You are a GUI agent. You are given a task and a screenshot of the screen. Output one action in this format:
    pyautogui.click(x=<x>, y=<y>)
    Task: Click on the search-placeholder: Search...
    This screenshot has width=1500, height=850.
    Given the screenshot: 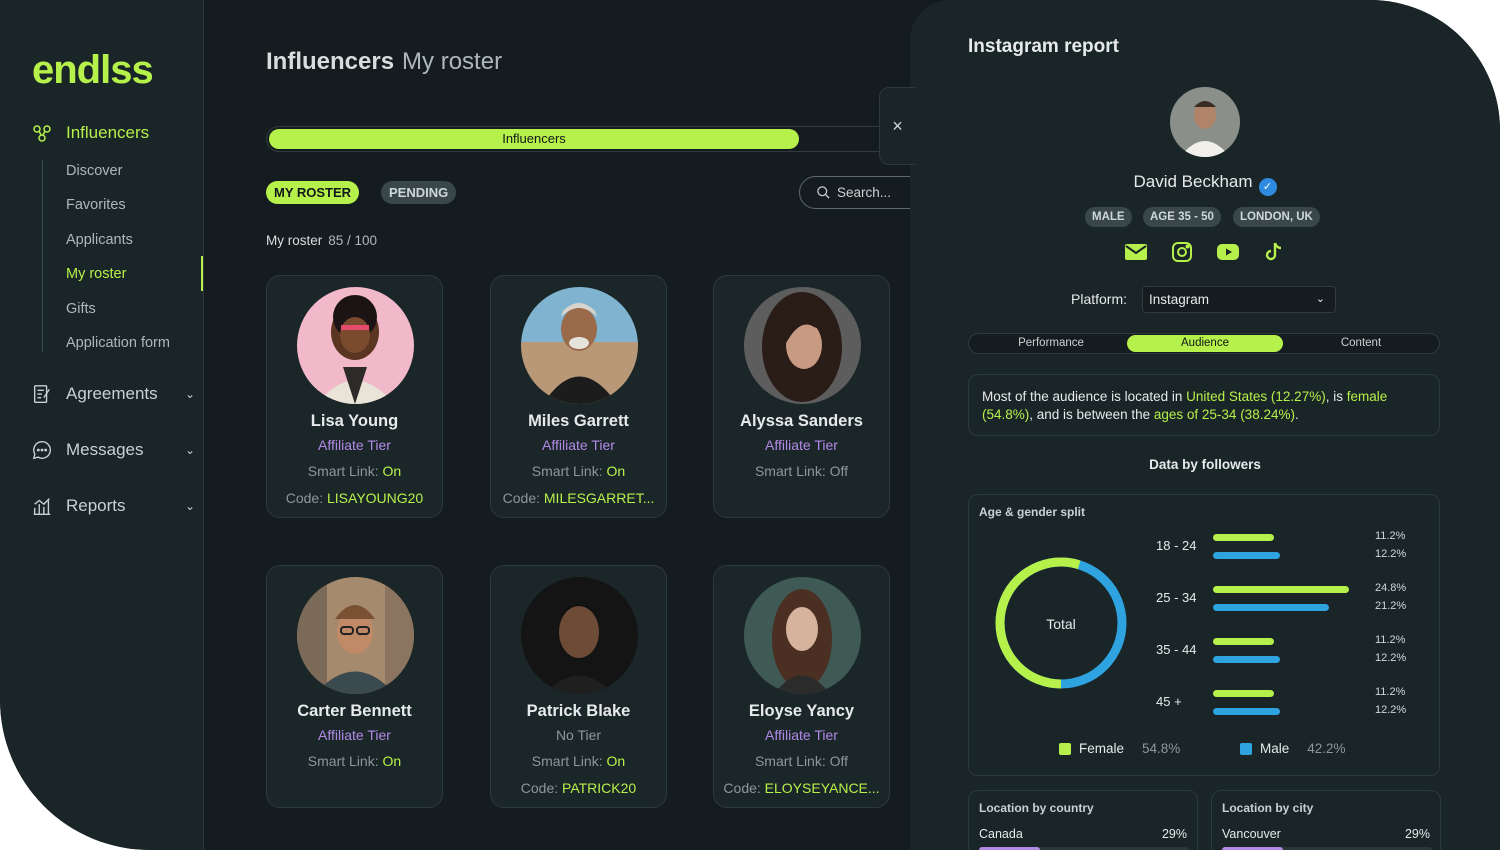 What is the action you would take?
    pyautogui.click(x=864, y=192)
    